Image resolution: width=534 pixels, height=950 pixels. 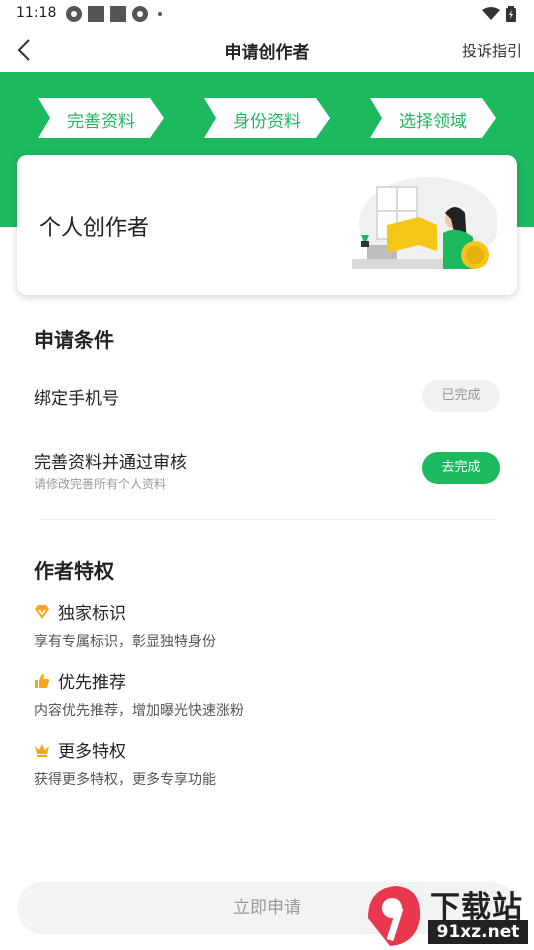 What do you see at coordinates (92, 614) in the screenshot?
I see `privilege-title: 独家标识` at bounding box center [92, 614].